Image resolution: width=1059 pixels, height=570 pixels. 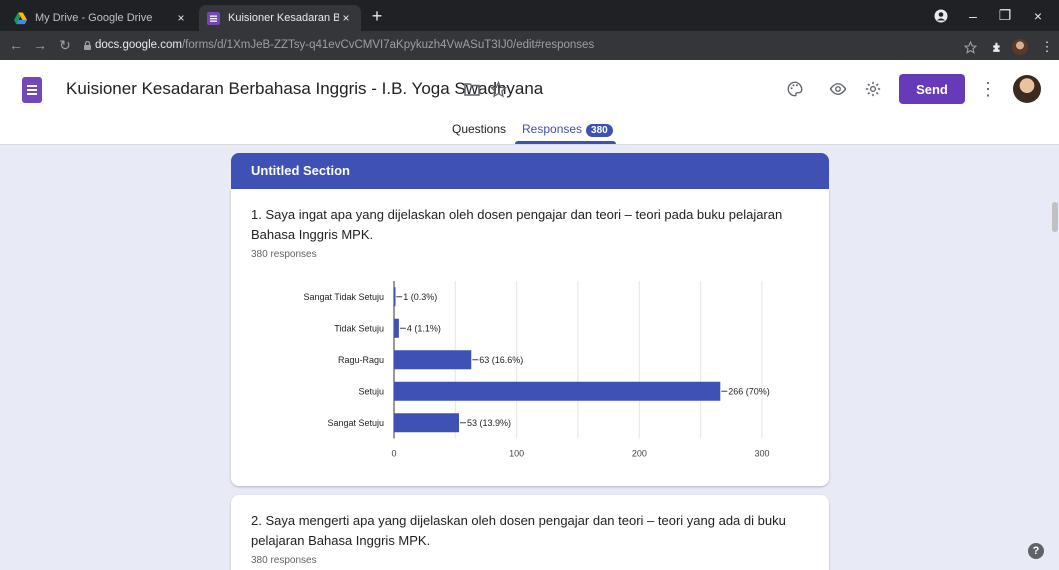 What do you see at coordinates (393, 454) in the screenshot?
I see `x-tick-label: 0` at bounding box center [393, 454].